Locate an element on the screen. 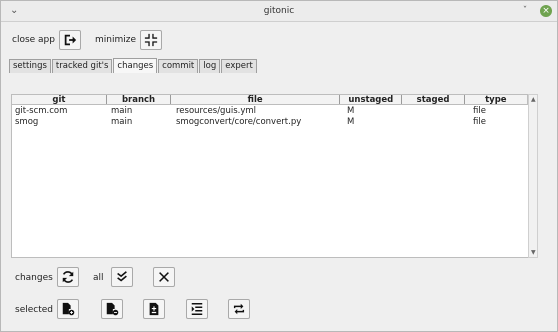 This screenshot has height=332, width=558. minimize-button is located at coordinates (151, 40).